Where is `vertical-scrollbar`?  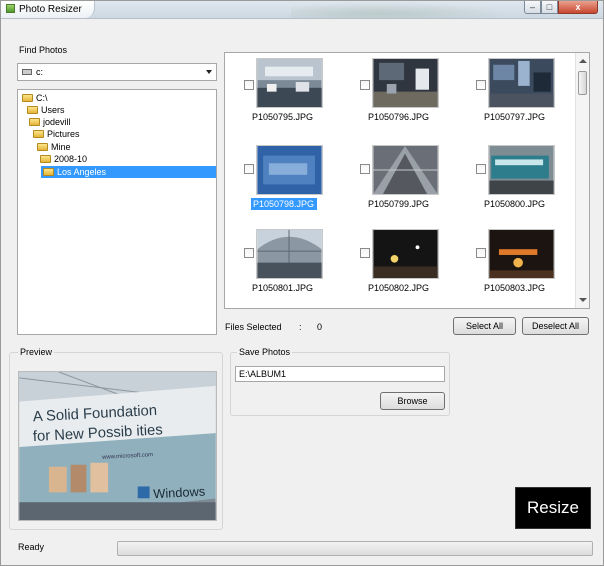
vertical-scrollbar is located at coordinates (582, 180).